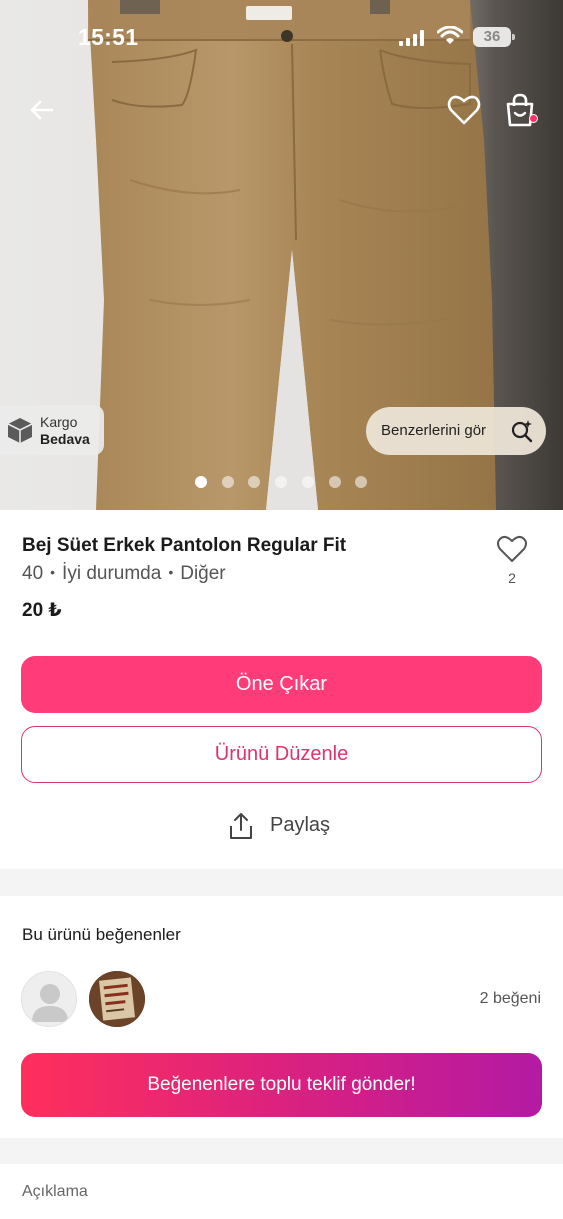 The height and width of the screenshot is (1219, 563). Describe the element at coordinates (101, 934) in the screenshot. I see `likers-section-title: Bu ürünü beğenenler` at that location.